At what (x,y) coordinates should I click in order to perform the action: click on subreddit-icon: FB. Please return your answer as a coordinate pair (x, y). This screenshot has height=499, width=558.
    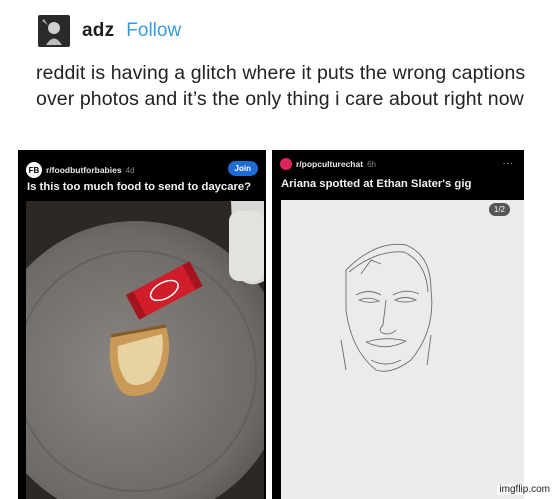
    Looking at the image, I should click on (34, 170).